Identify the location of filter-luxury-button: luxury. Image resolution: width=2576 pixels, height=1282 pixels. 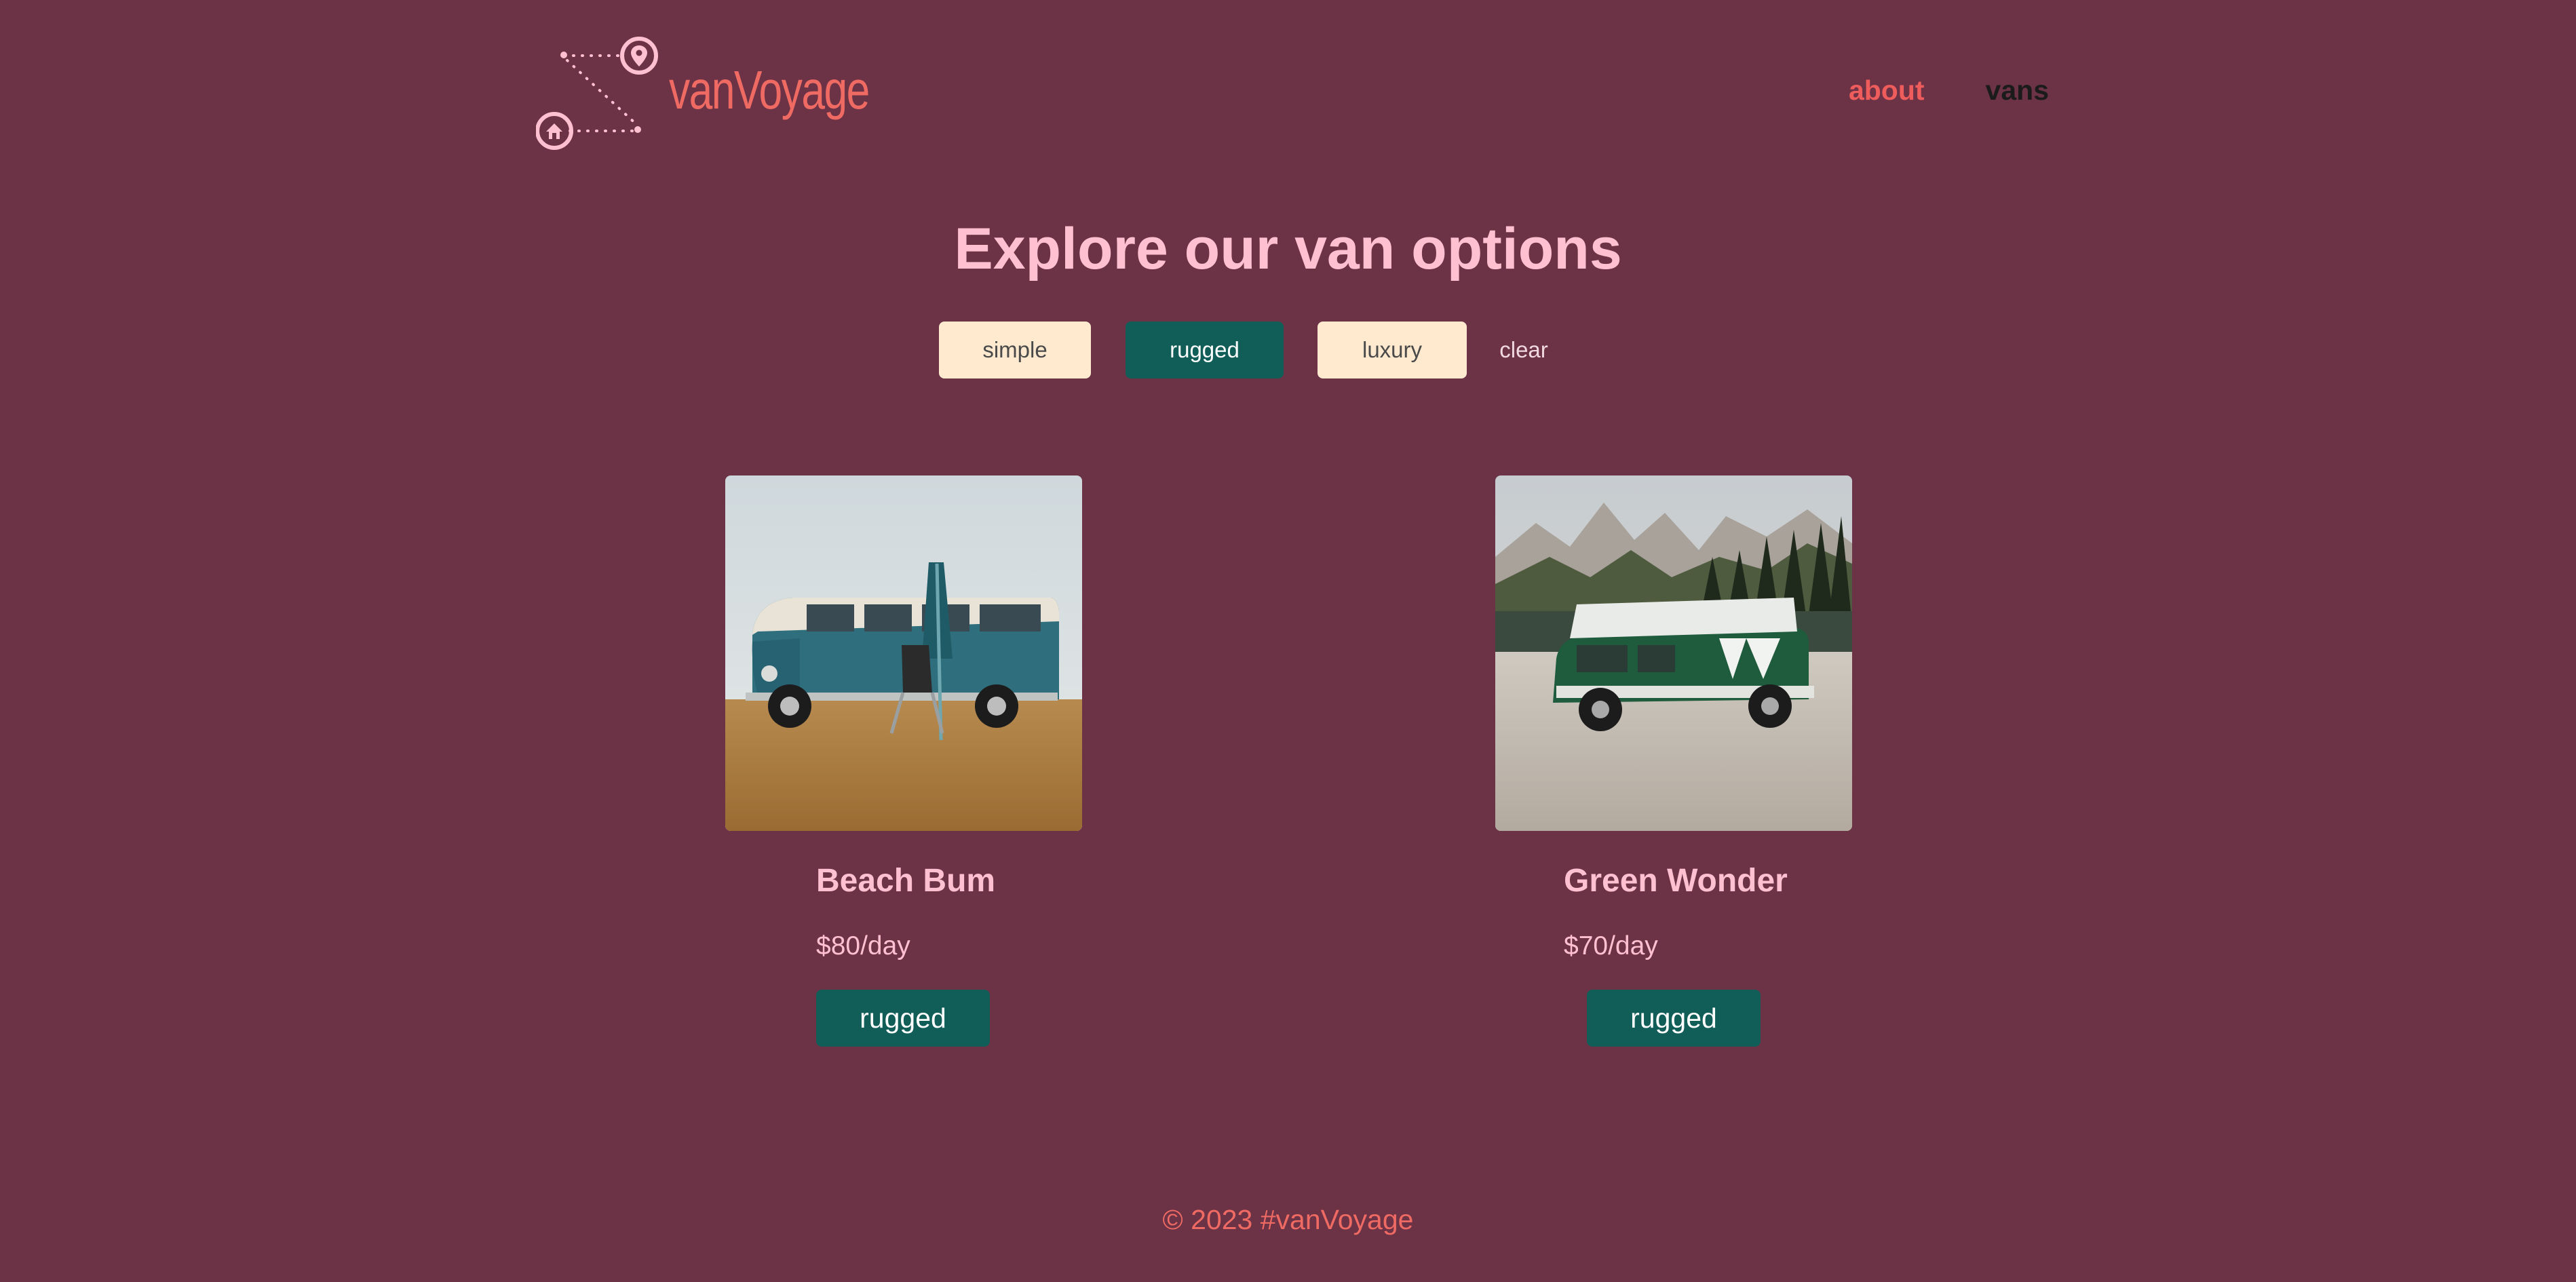
(1392, 350).